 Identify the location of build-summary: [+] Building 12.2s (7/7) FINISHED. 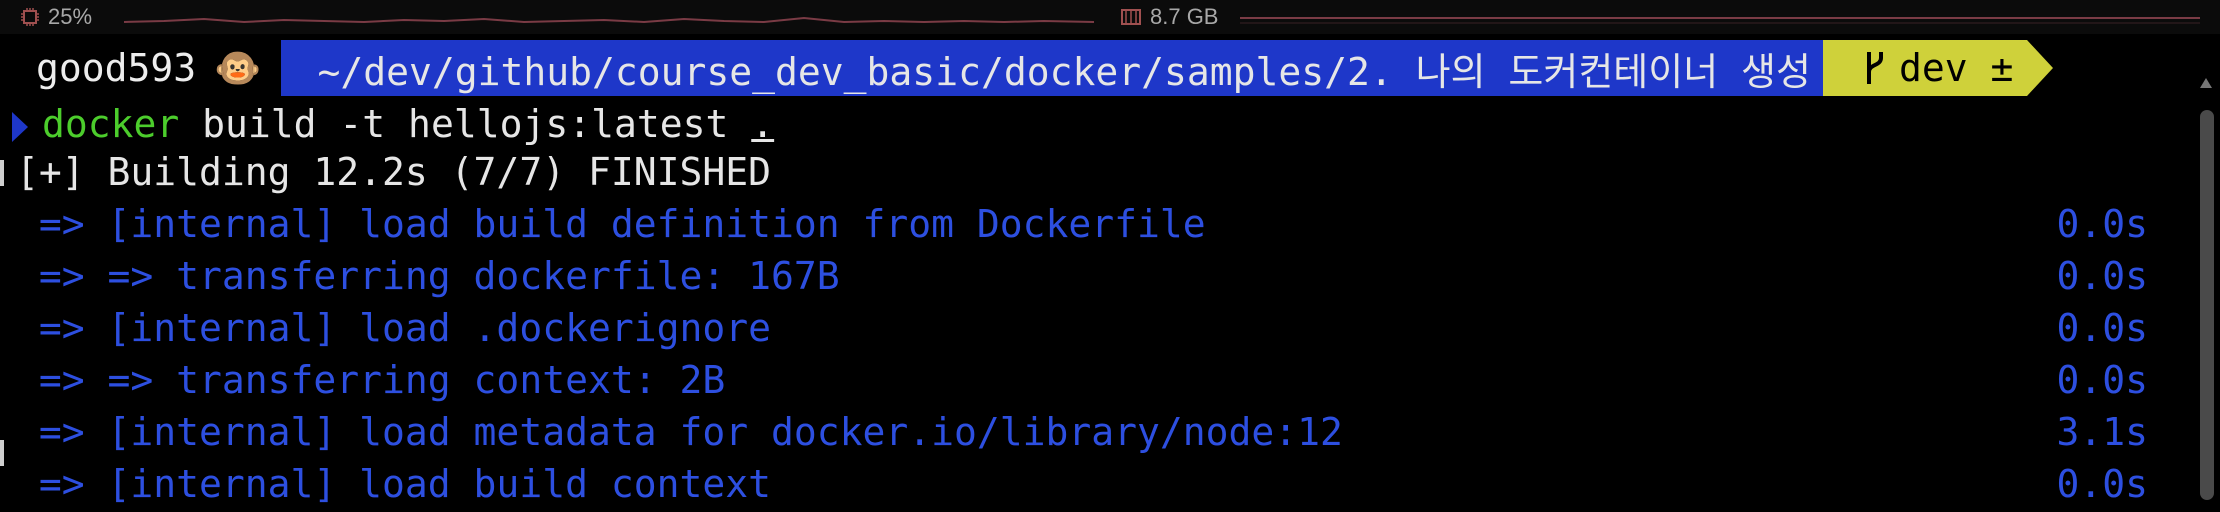
(393, 172).